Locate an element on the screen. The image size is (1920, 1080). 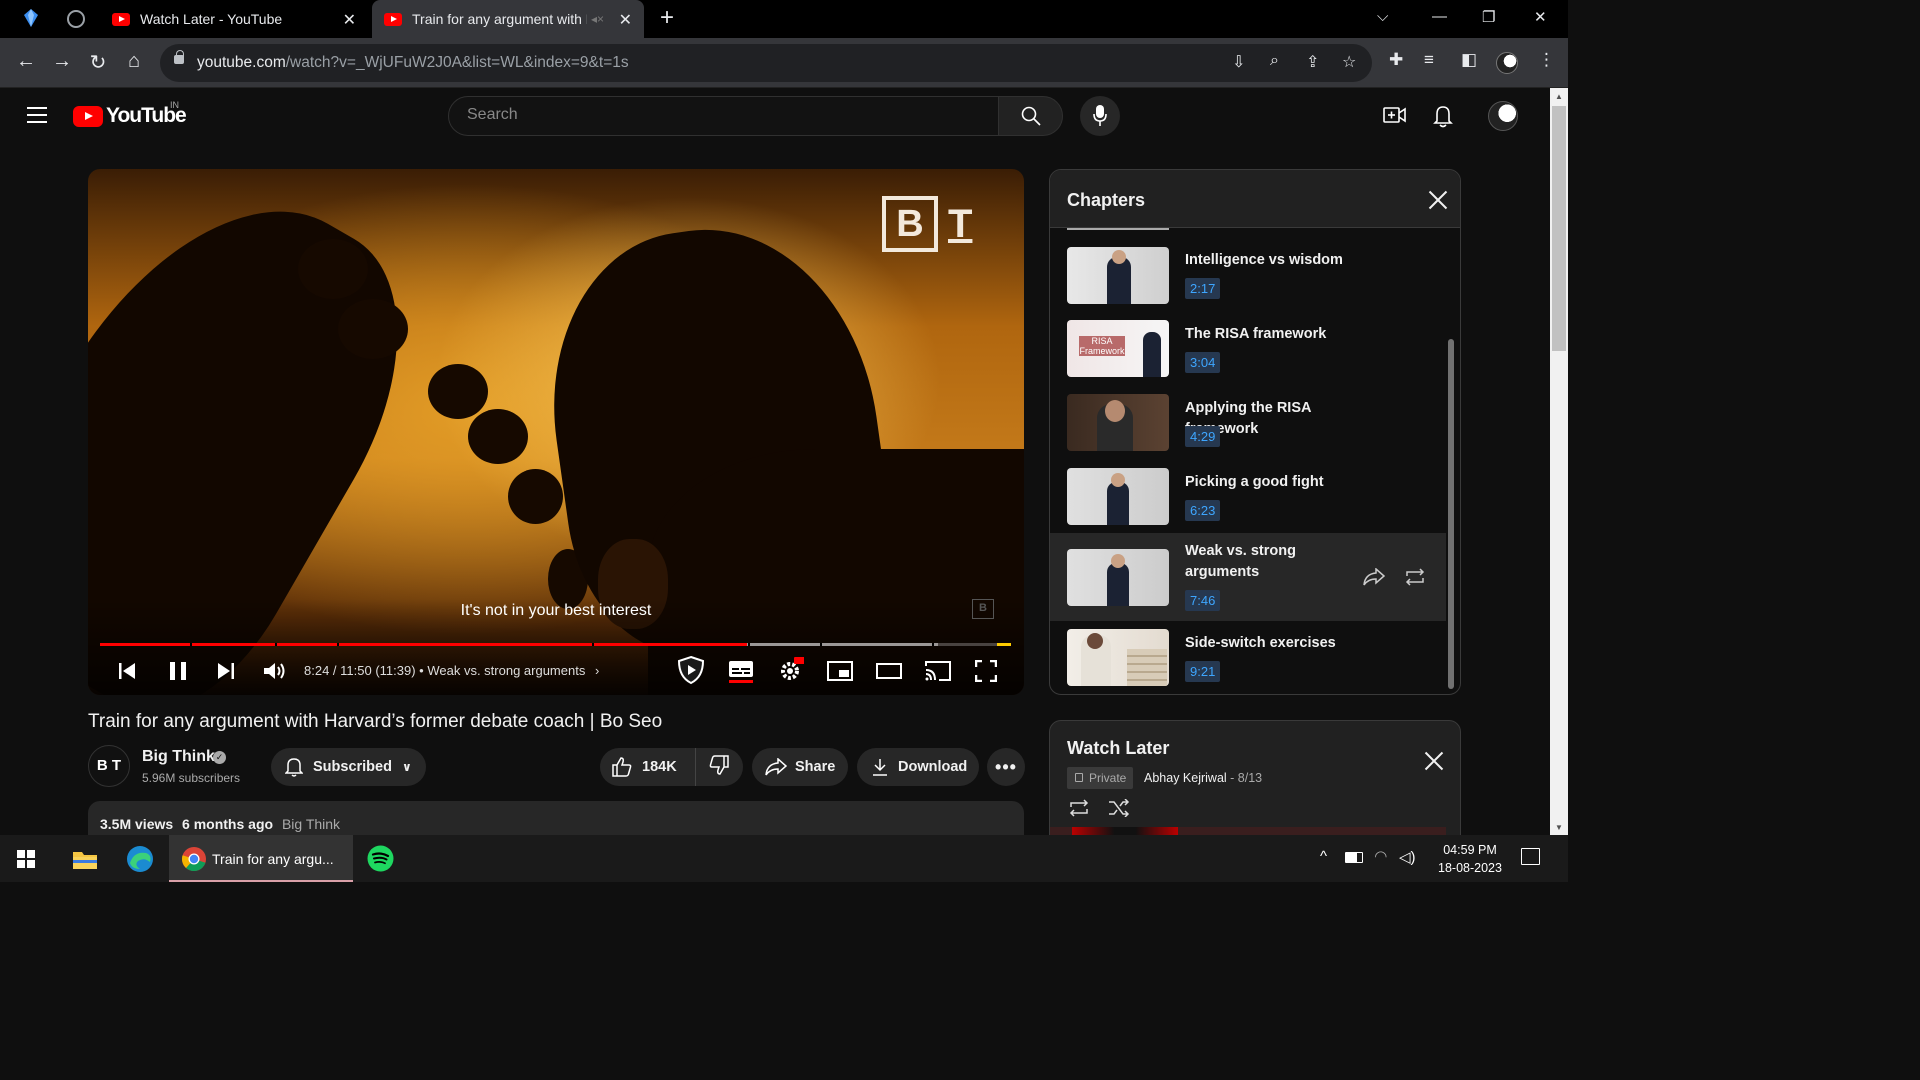
page-scrollbar: ▲ ▼ is located at coordinates (1559, 461).